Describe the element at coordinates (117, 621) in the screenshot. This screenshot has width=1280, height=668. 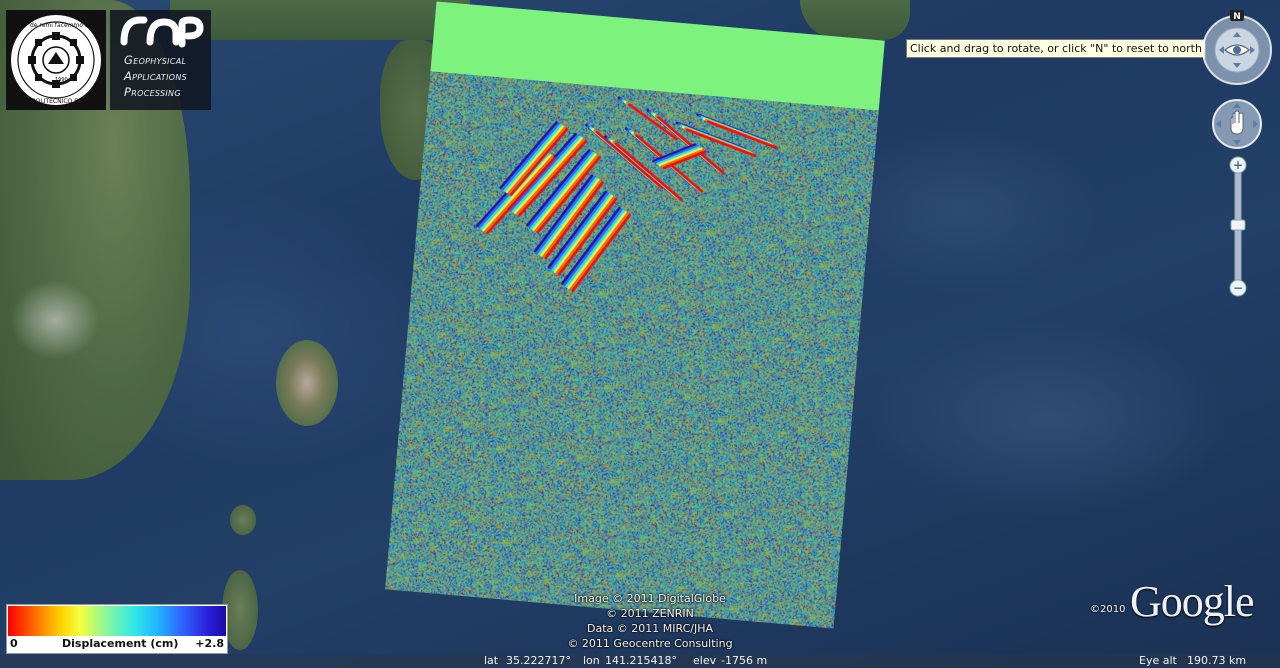
I see `legend-colorbar` at that location.